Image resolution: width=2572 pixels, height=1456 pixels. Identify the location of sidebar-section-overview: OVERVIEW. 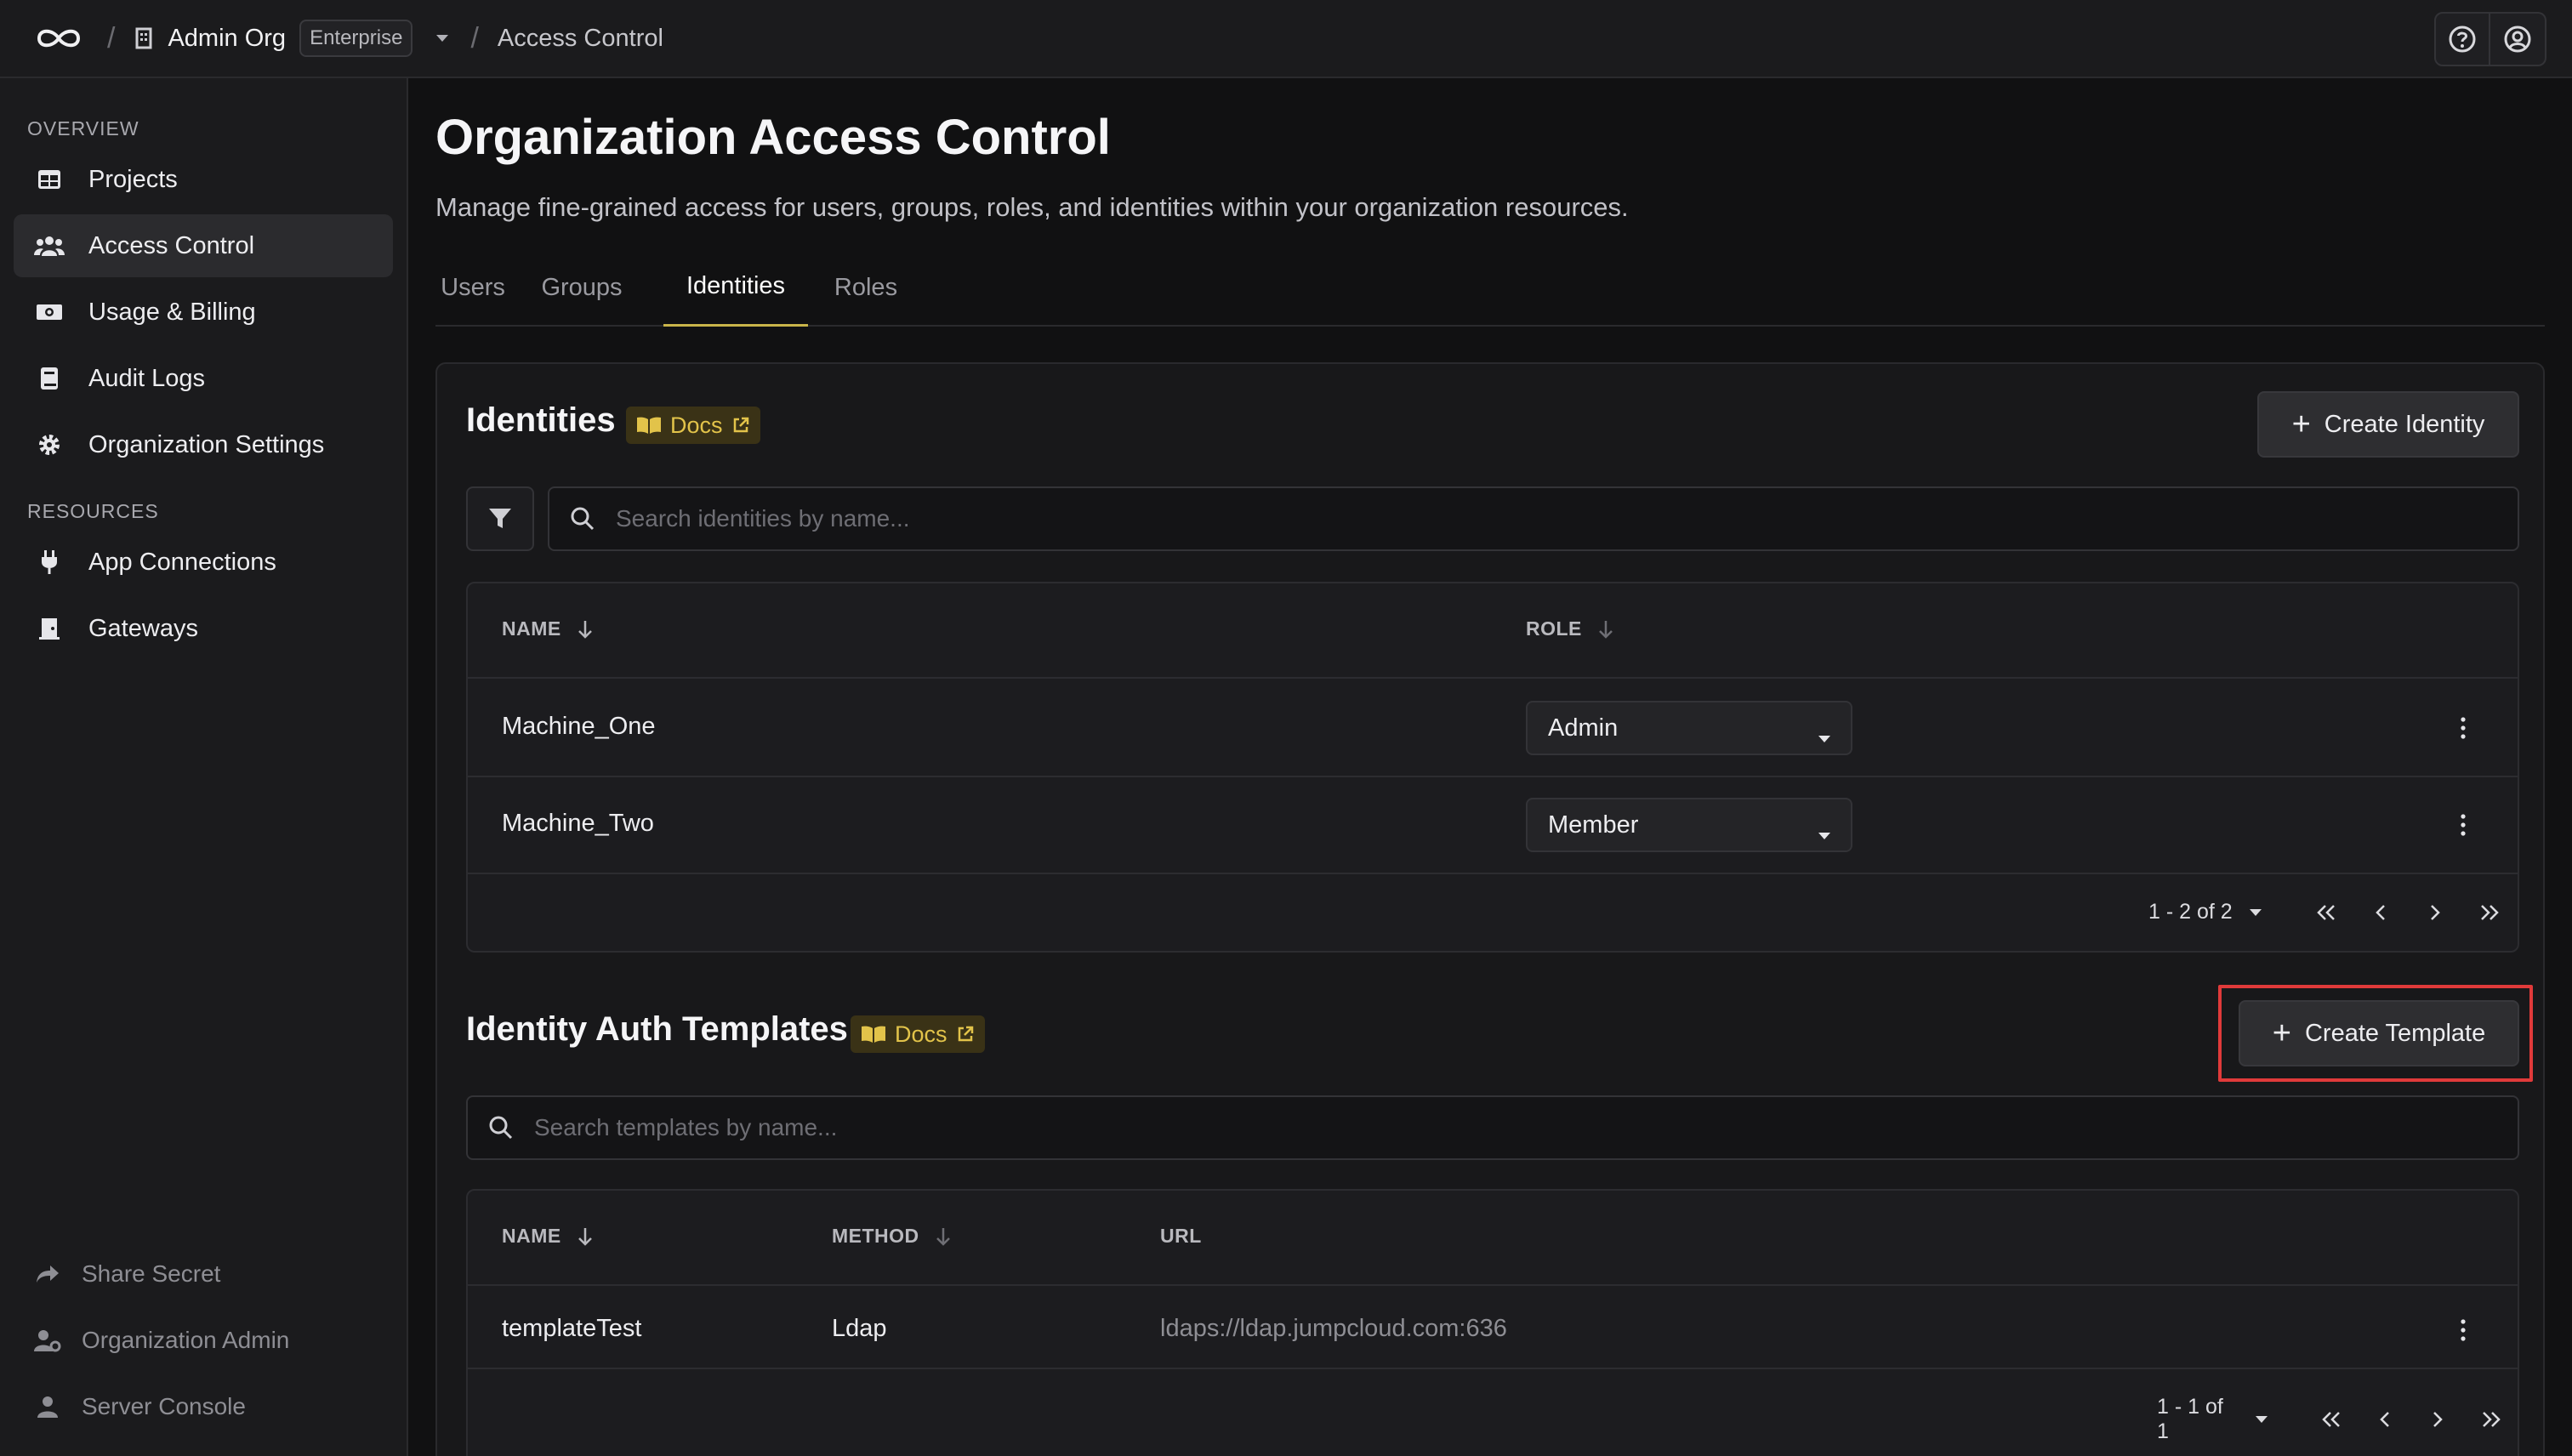
(83, 128).